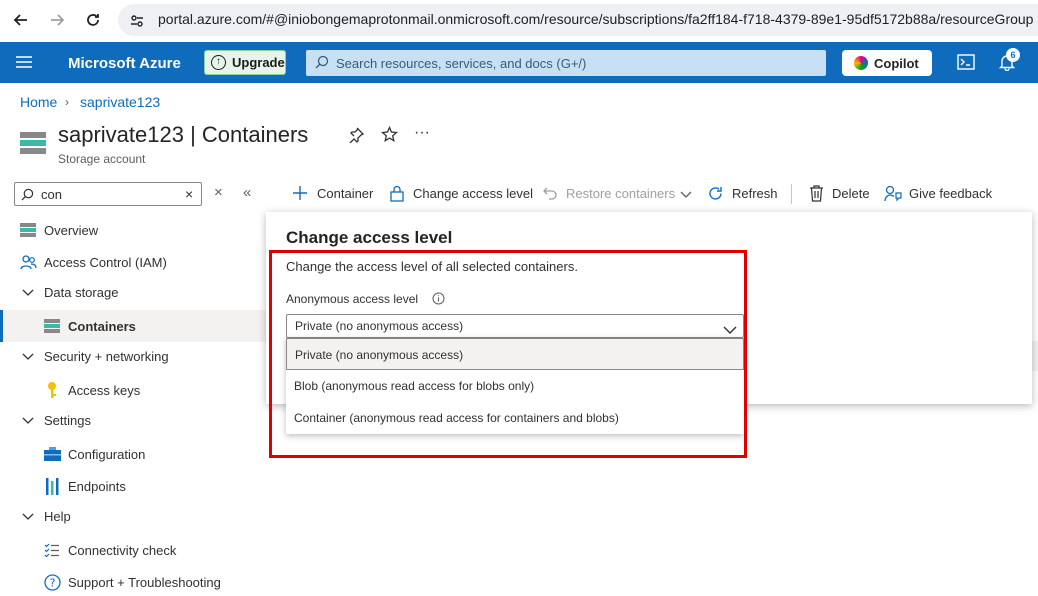 The width and height of the screenshot is (1038, 596). Describe the element at coordinates (861, 63) in the screenshot. I see `copilot-icon` at that location.